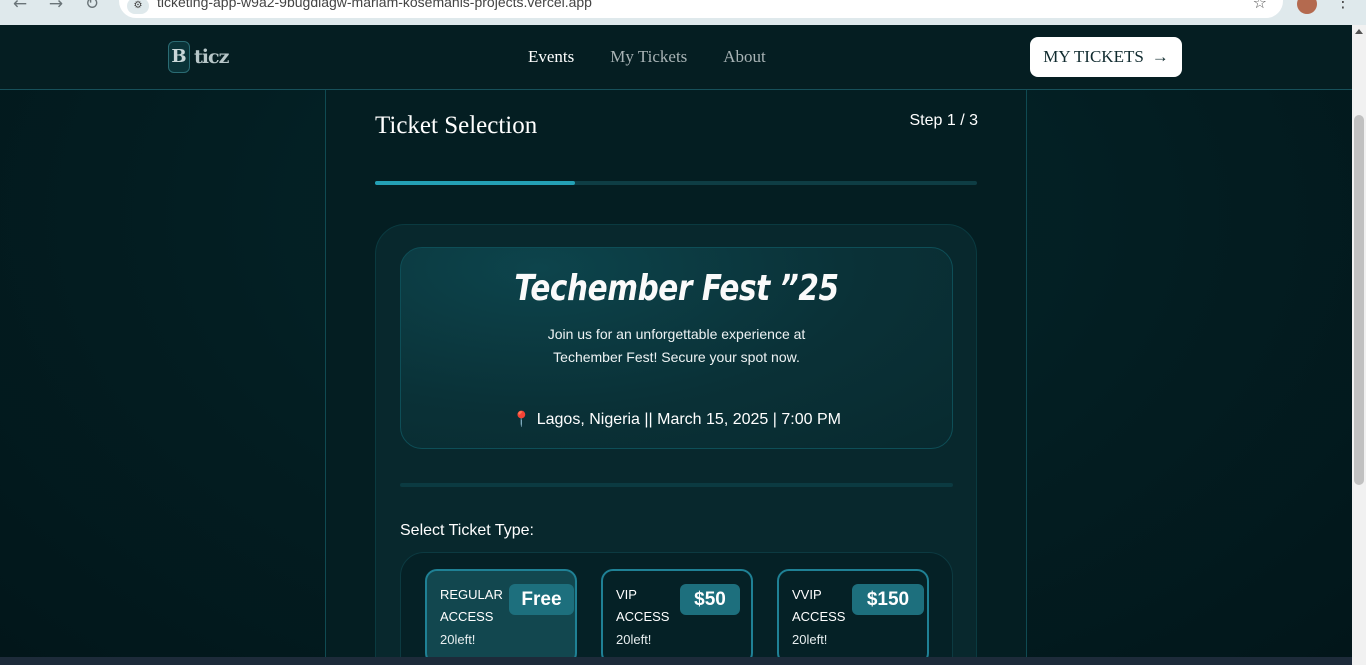 This screenshot has height=665, width=1366. Describe the element at coordinates (676, 661) in the screenshot. I see `taskbar-strip` at that location.